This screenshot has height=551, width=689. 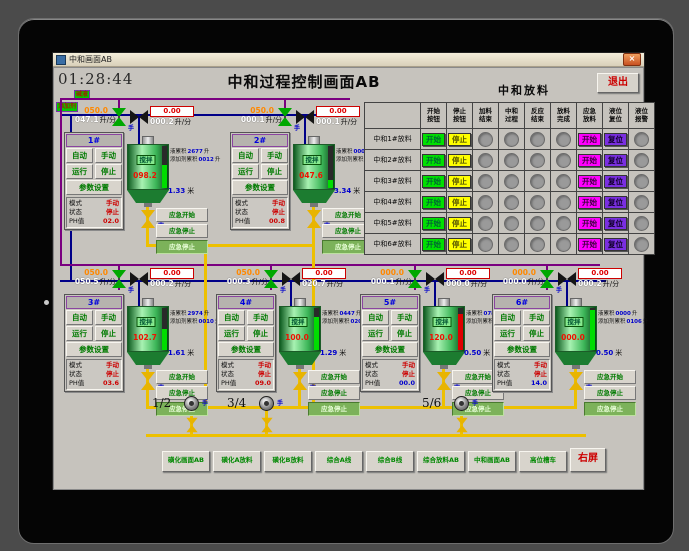 What do you see at coordinates (492, 461) in the screenshot?
I see `nav-neutralize-screen-ab: 中和画面AB` at bounding box center [492, 461].